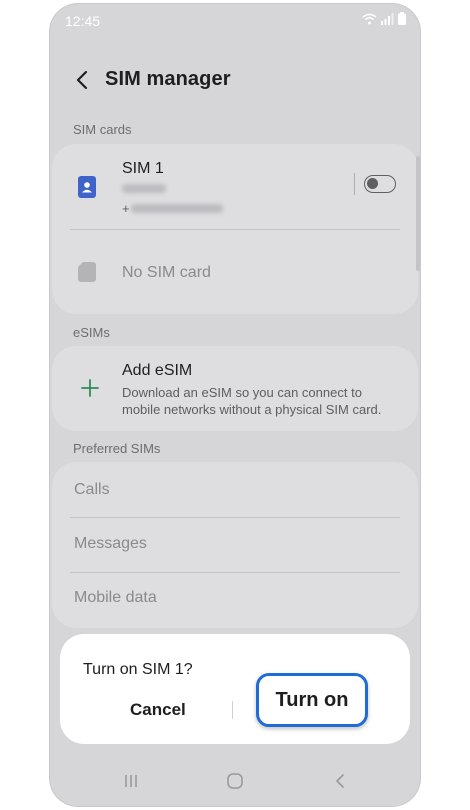 This screenshot has width=470, height=810. I want to click on battery-icon, so click(402, 18).